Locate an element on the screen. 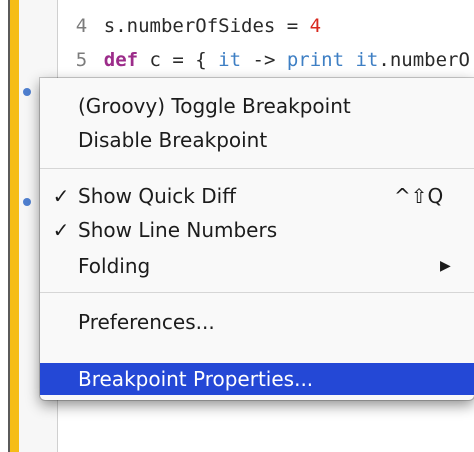 The width and height of the screenshot is (474, 452). menu-item-label: Disable Breakpoint is located at coordinates (173, 140).